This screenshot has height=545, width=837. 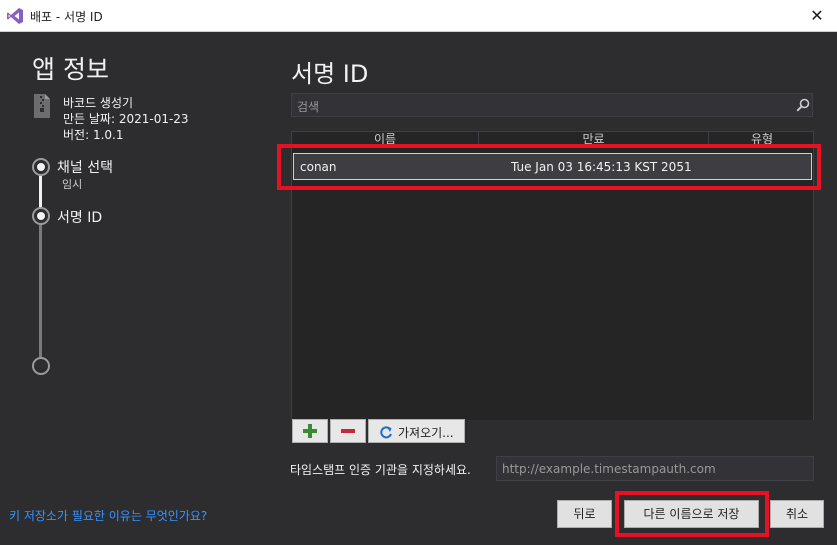 I want to click on page-title: 서명 ID, so click(x=330, y=74).